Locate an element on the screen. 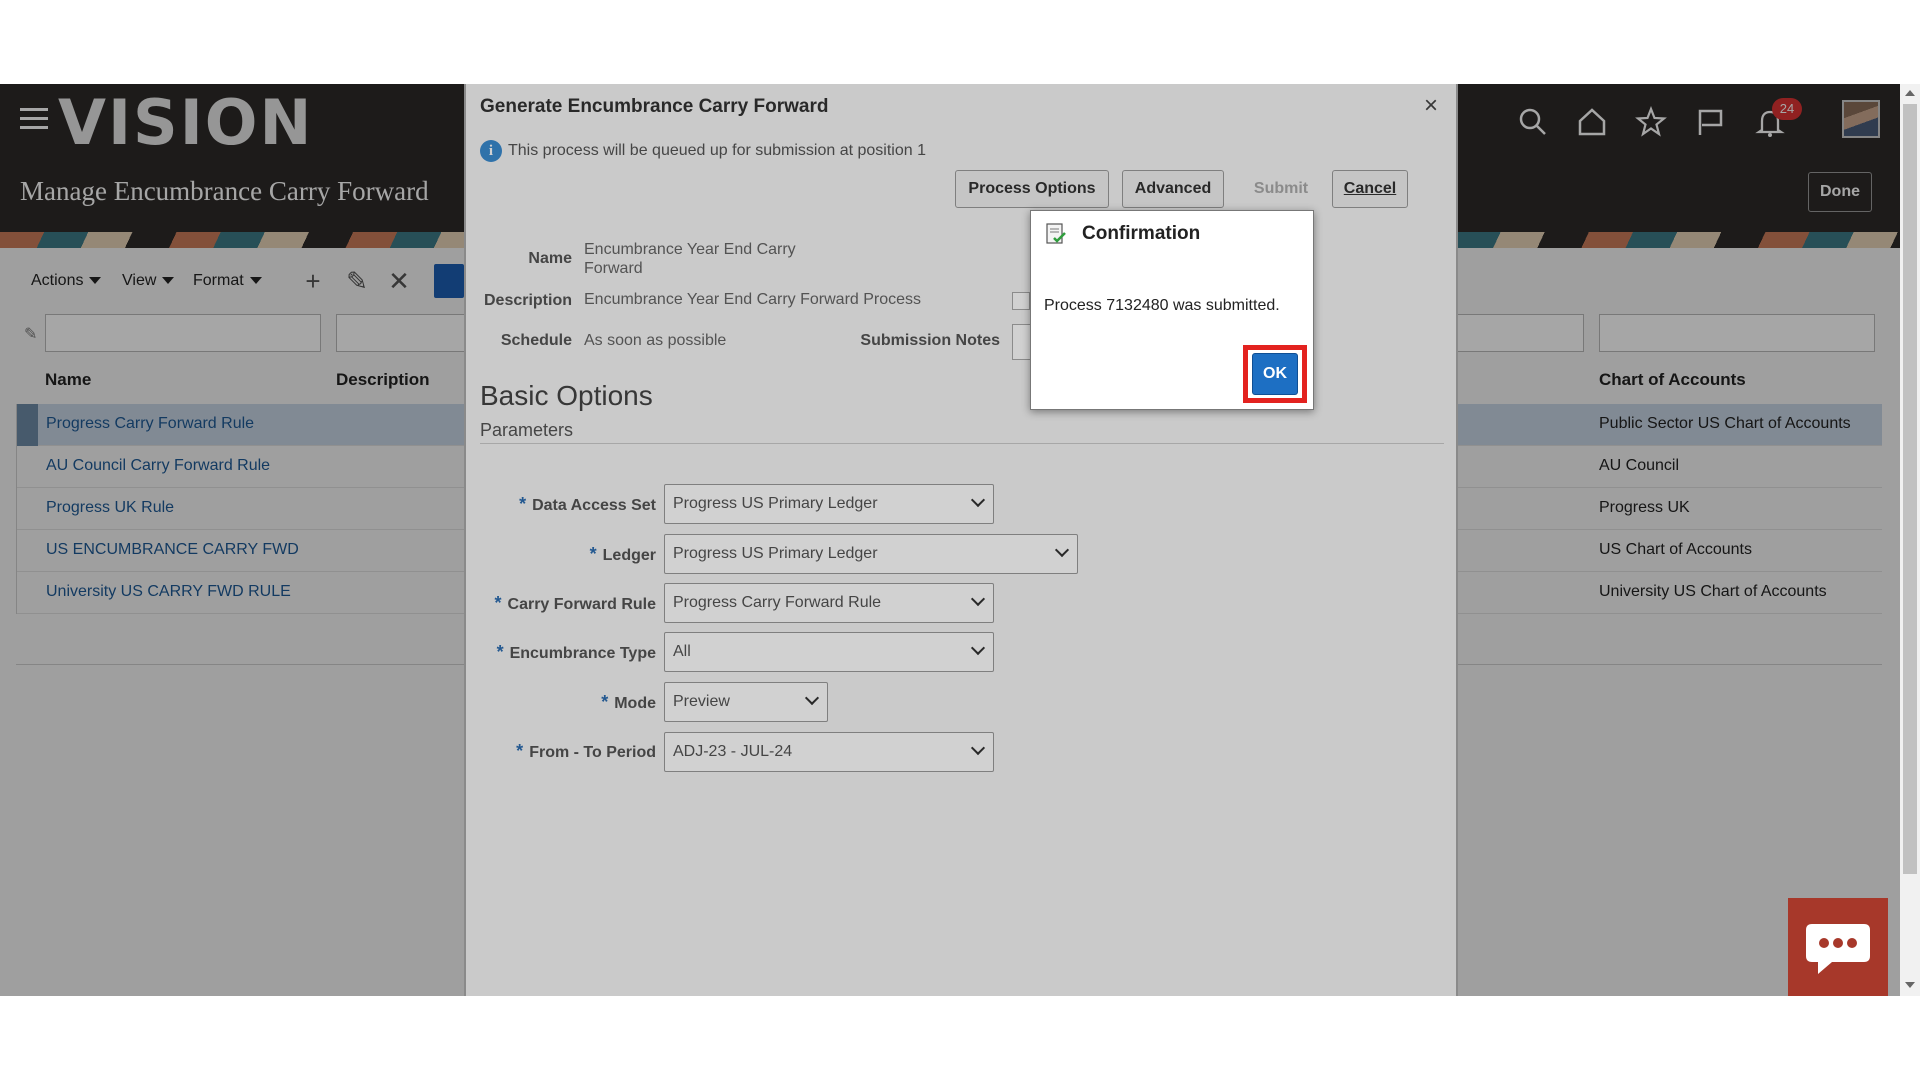  scroll-up-icon is located at coordinates (1910, 93).